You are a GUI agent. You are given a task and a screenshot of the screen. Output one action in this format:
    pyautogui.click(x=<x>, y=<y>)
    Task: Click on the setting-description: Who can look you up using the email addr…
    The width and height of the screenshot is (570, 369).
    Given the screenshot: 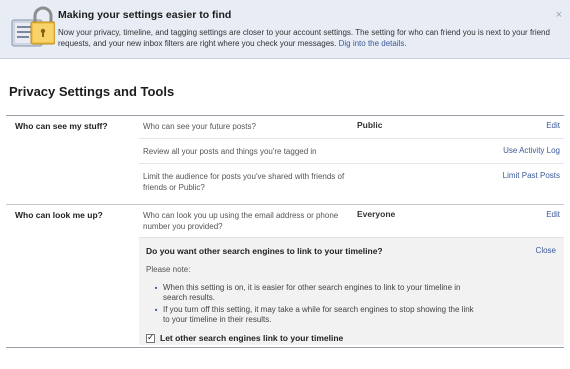 What is the action you would take?
    pyautogui.click(x=241, y=221)
    